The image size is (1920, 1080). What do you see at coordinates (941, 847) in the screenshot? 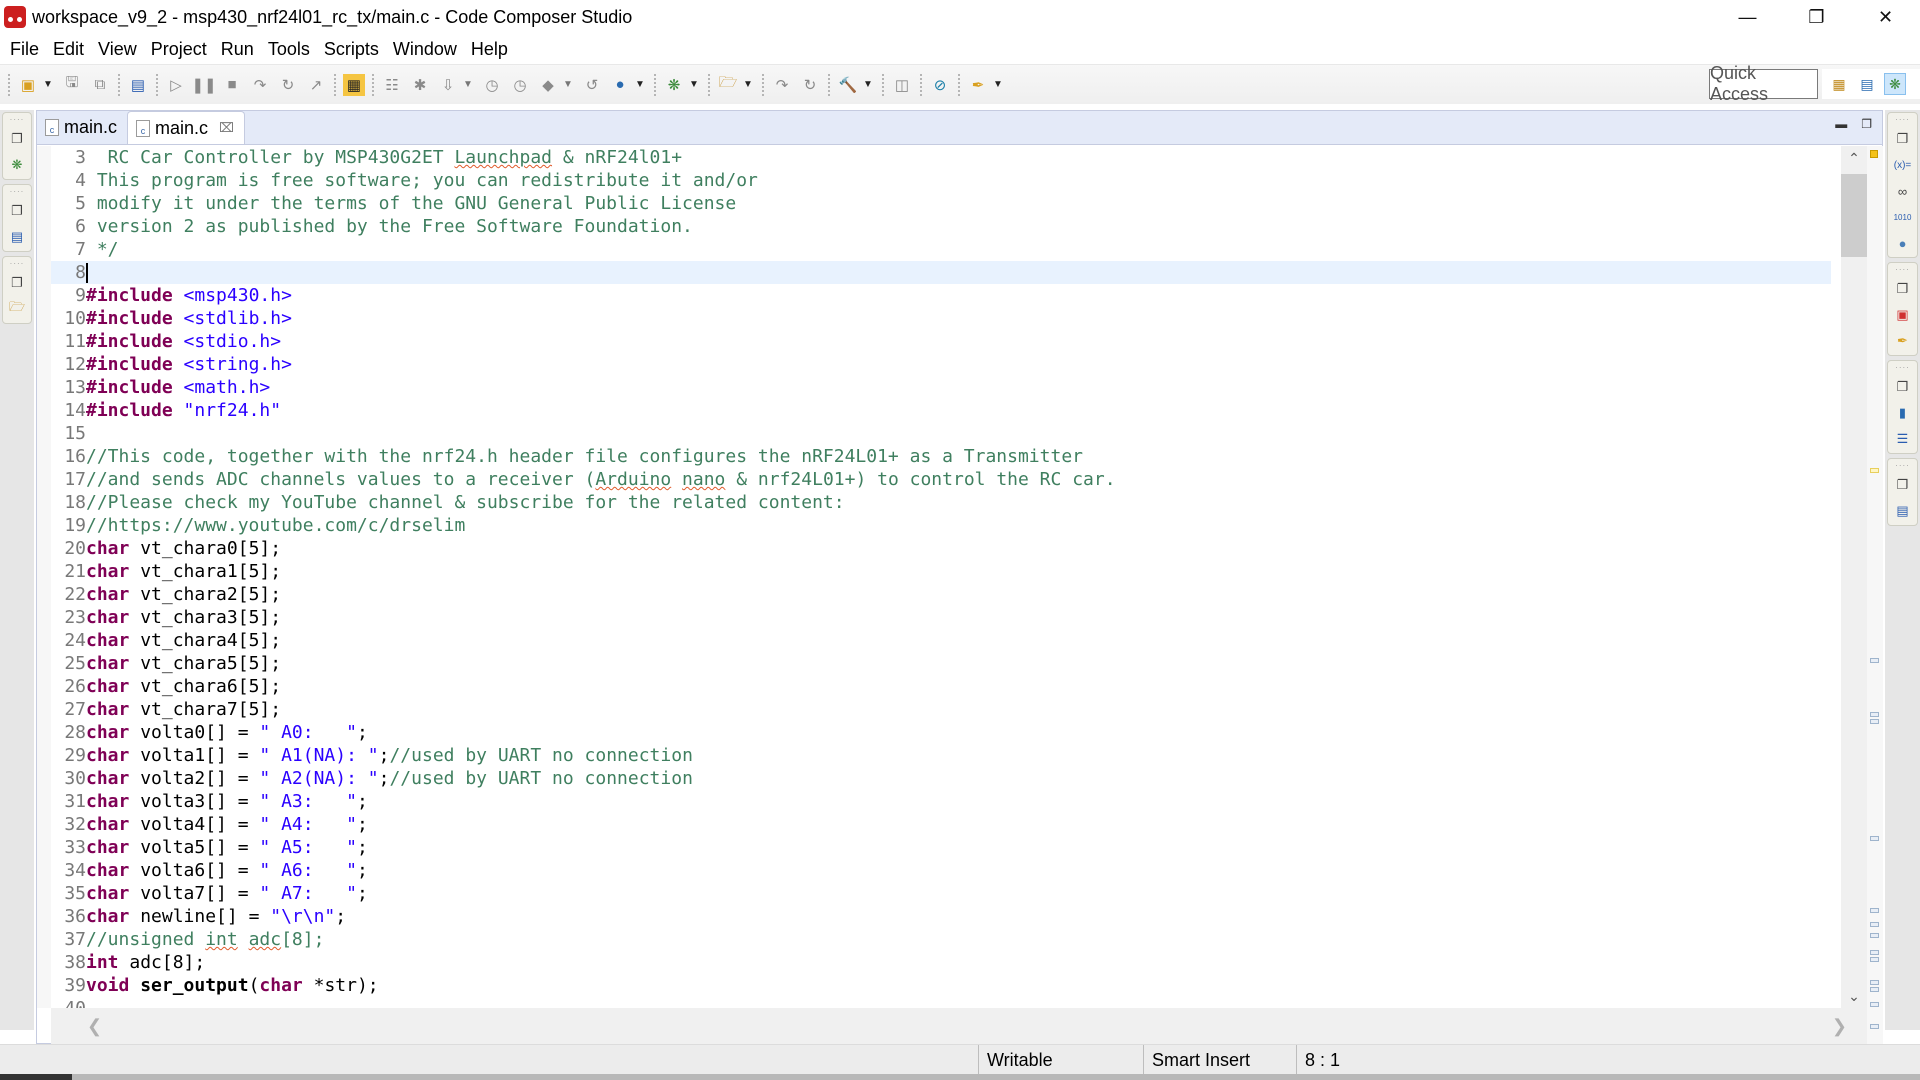
I see `code-line: 33 char volta5[] = " A5: ";` at bounding box center [941, 847].